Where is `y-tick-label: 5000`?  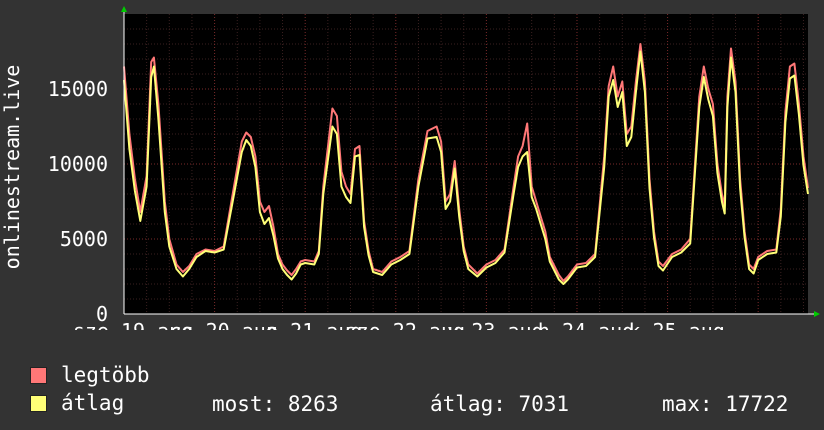
y-tick-label: 5000 is located at coordinates (84, 239).